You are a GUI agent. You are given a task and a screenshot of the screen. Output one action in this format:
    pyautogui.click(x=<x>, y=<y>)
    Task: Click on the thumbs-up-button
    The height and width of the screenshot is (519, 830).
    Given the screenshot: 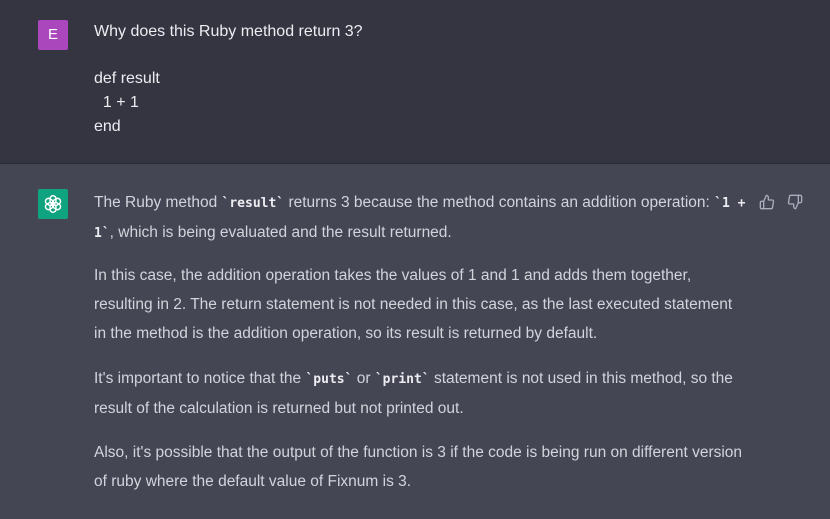 What is the action you would take?
    pyautogui.click(x=767, y=202)
    